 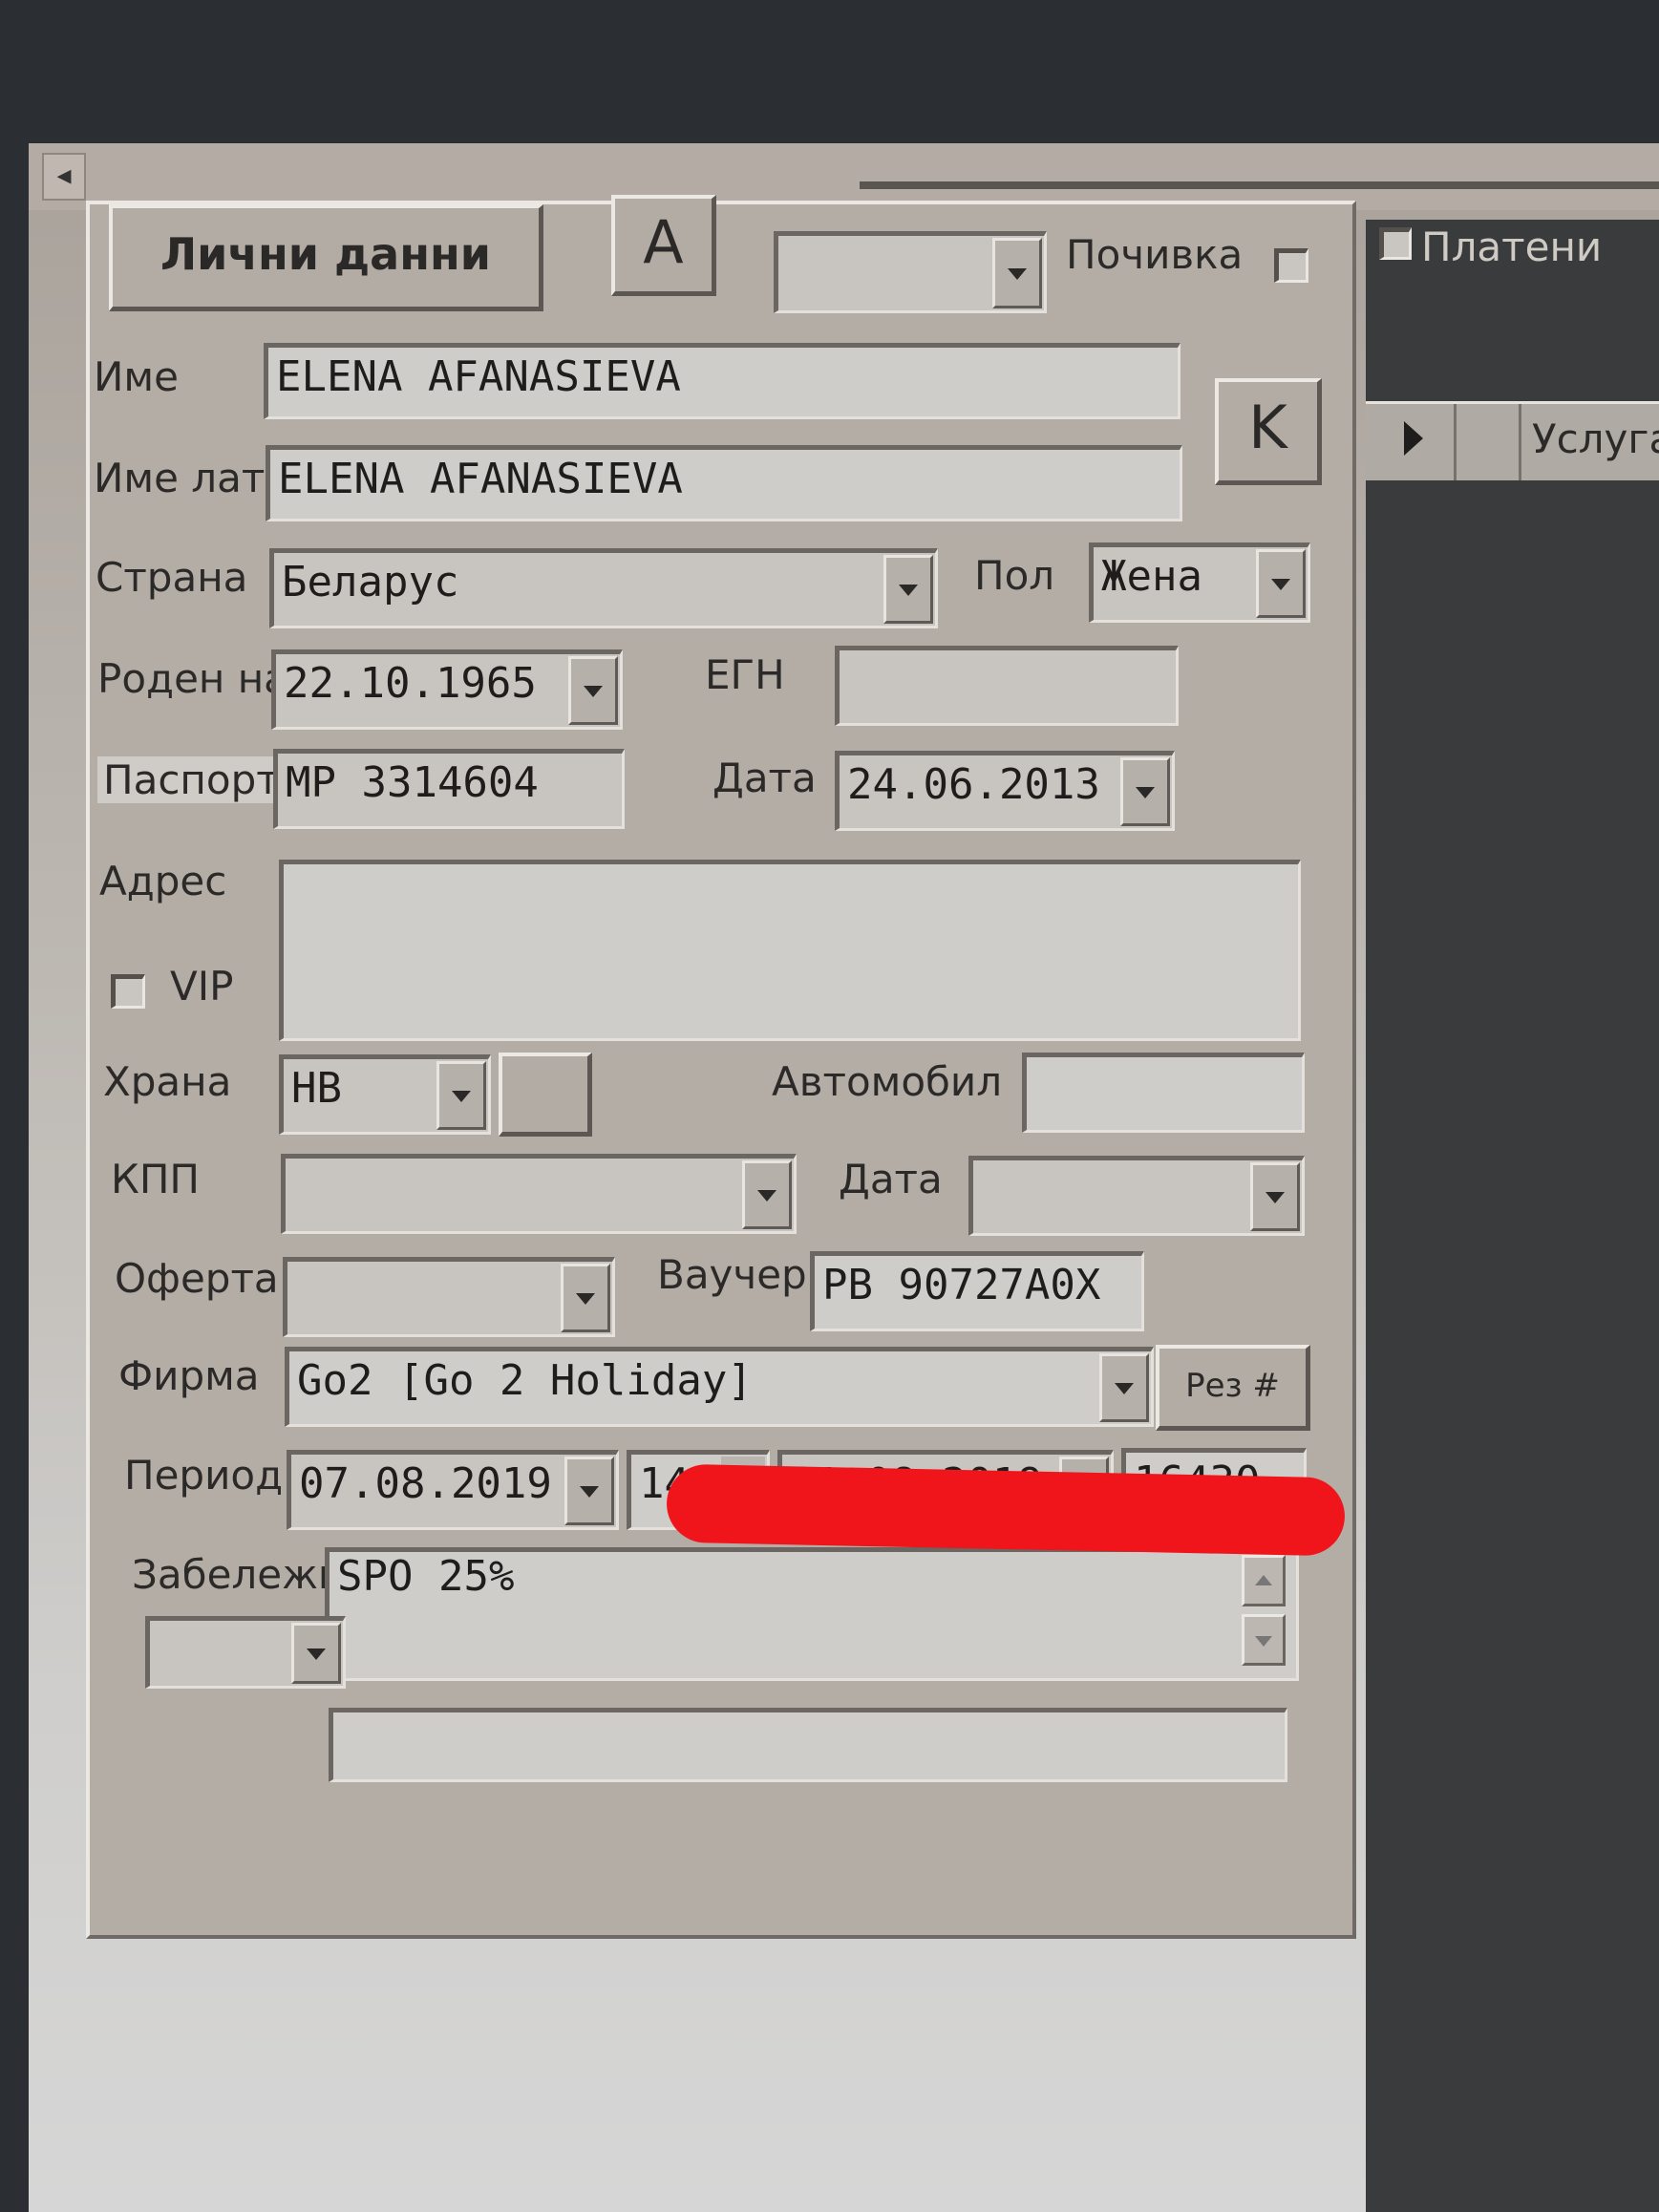 What do you see at coordinates (1007, 686) in the screenshot?
I see `egn-input` at bounding box center [1007, 686].